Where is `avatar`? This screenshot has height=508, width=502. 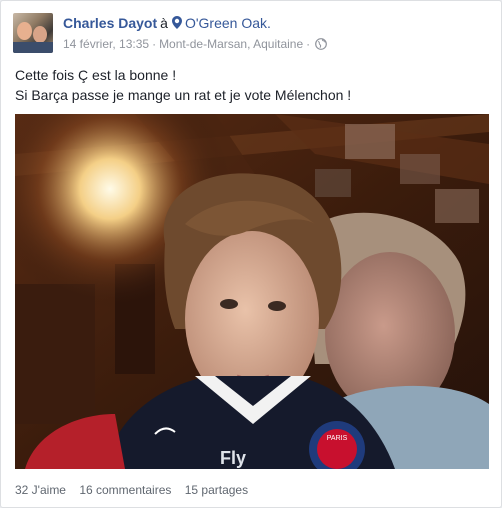
avatar is located at coordinates (33, 33).